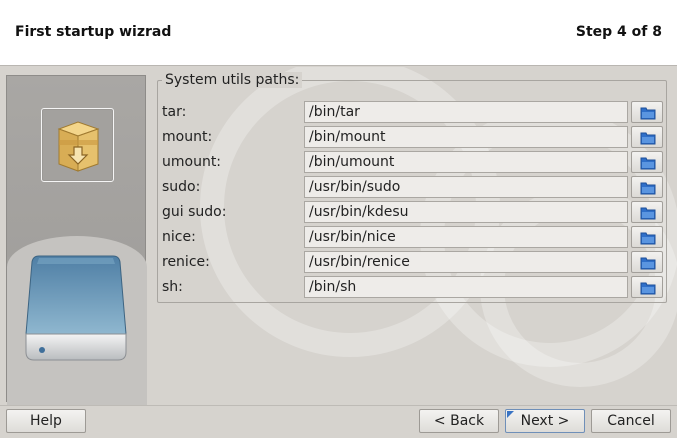  What do you see at coordinates (186, 262) in the screenshot?
I see `path-label: renice:` at bounding box center [186, 262].